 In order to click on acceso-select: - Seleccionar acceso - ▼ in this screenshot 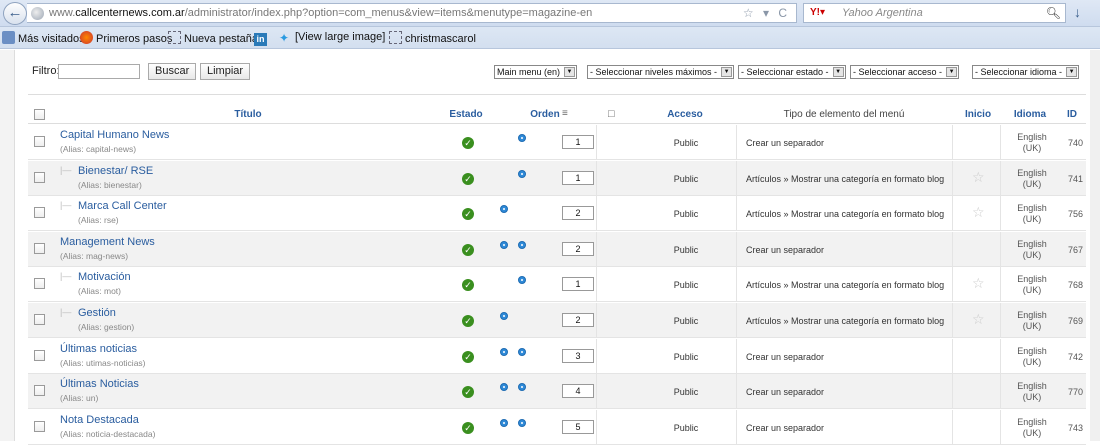, I will do `click(905, 72)`.